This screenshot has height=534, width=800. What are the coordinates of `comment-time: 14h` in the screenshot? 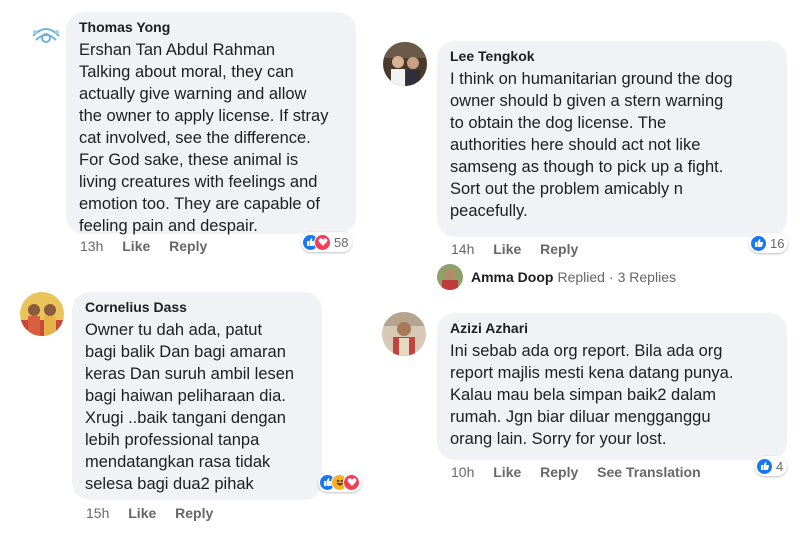 It's located at (462, 249).